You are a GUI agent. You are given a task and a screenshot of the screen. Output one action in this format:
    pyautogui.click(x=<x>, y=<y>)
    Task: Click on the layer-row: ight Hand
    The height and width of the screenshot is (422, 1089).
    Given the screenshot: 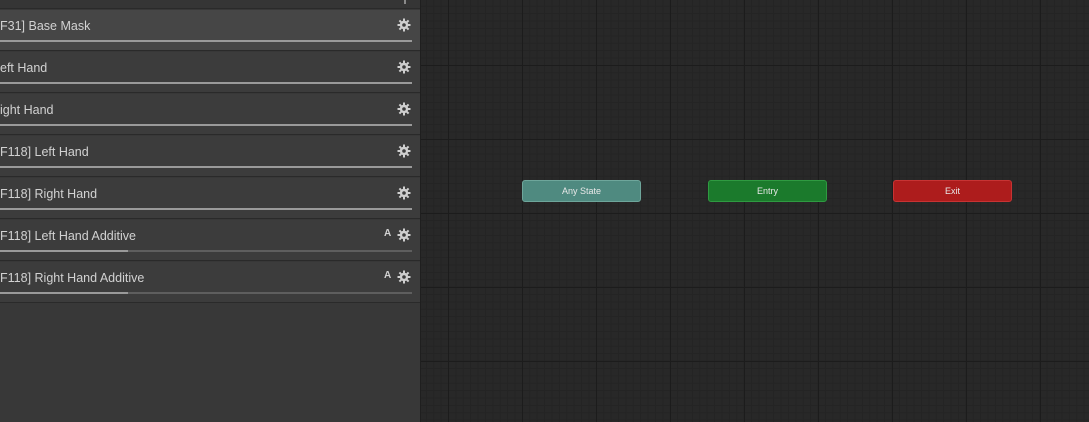 What is the action you would take?
    pyautogui.click(x=210, y=114)
    